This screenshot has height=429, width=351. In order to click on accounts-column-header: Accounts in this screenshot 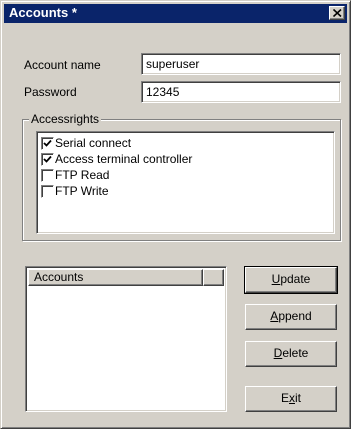, I will do `click(115, 277)`.